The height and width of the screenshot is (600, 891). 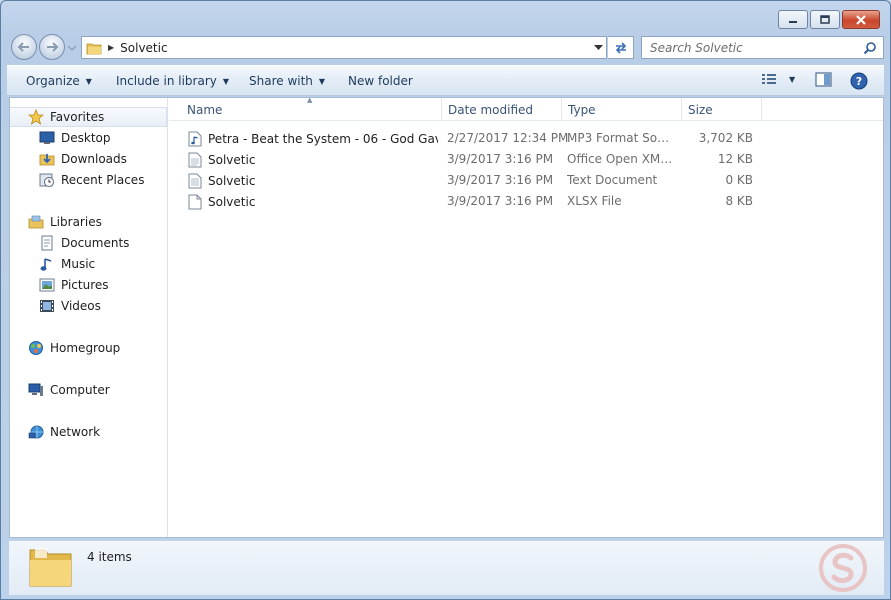 I want to click on nav-homegroup: Homegroup, so click(x=88, y=348).